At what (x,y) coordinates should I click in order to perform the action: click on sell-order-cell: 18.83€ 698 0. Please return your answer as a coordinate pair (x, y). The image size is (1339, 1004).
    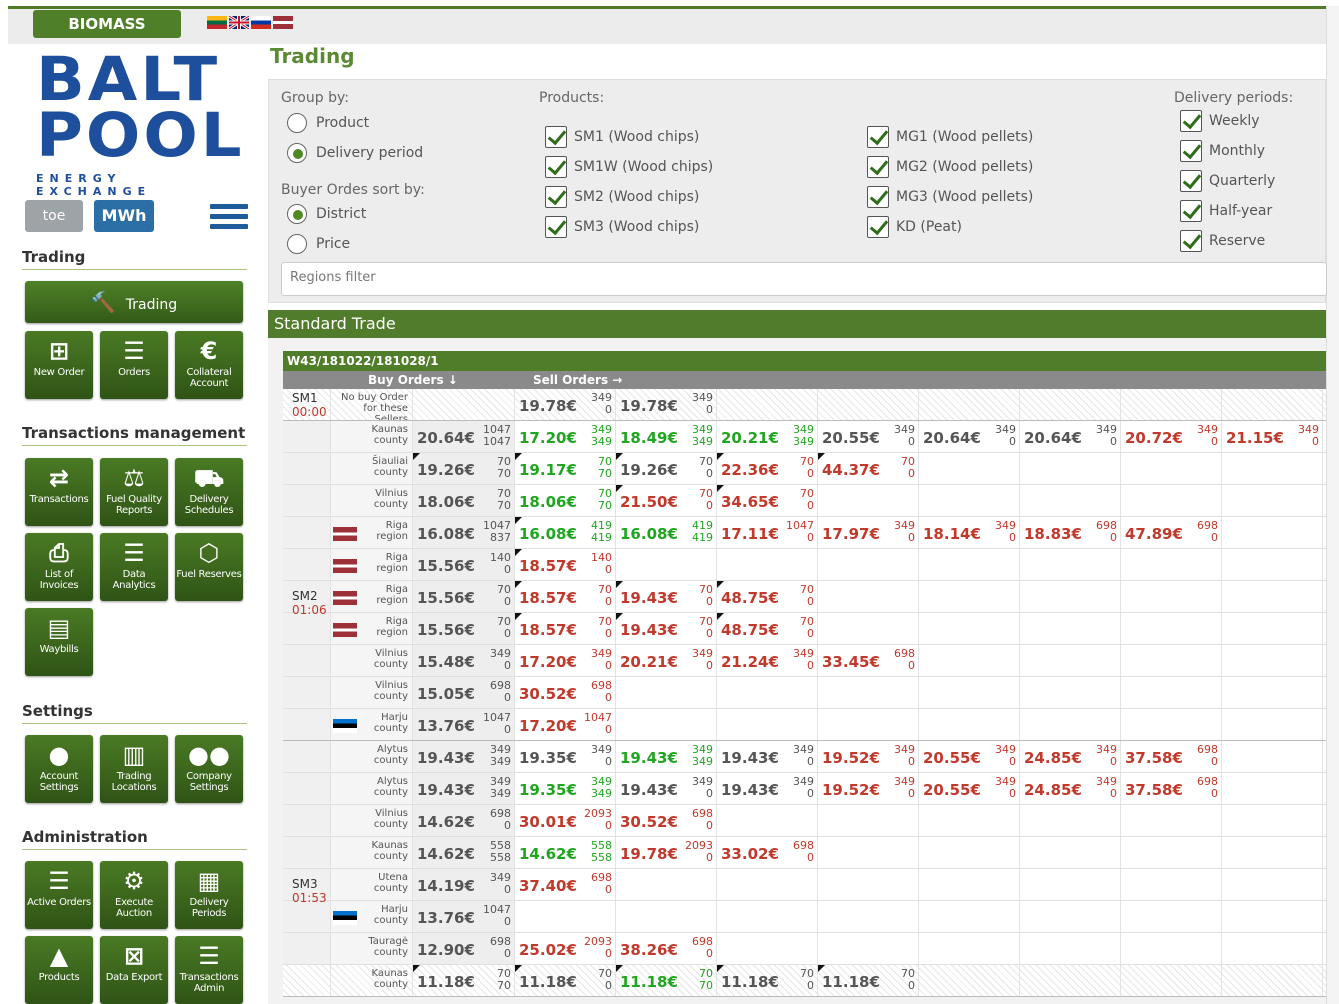
    Looking at the image, I should click on (1070, 532).